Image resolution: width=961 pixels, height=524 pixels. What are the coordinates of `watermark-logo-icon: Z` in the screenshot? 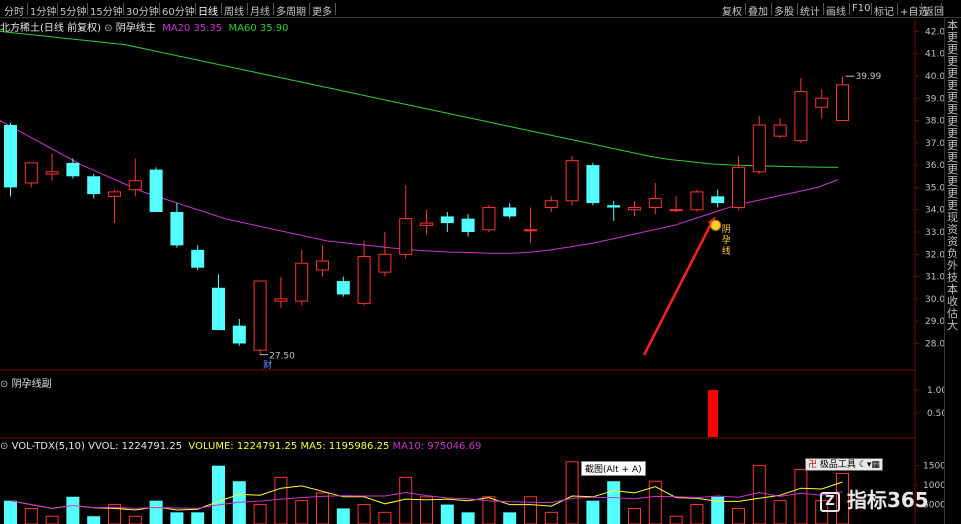 It's located at (830, 502).